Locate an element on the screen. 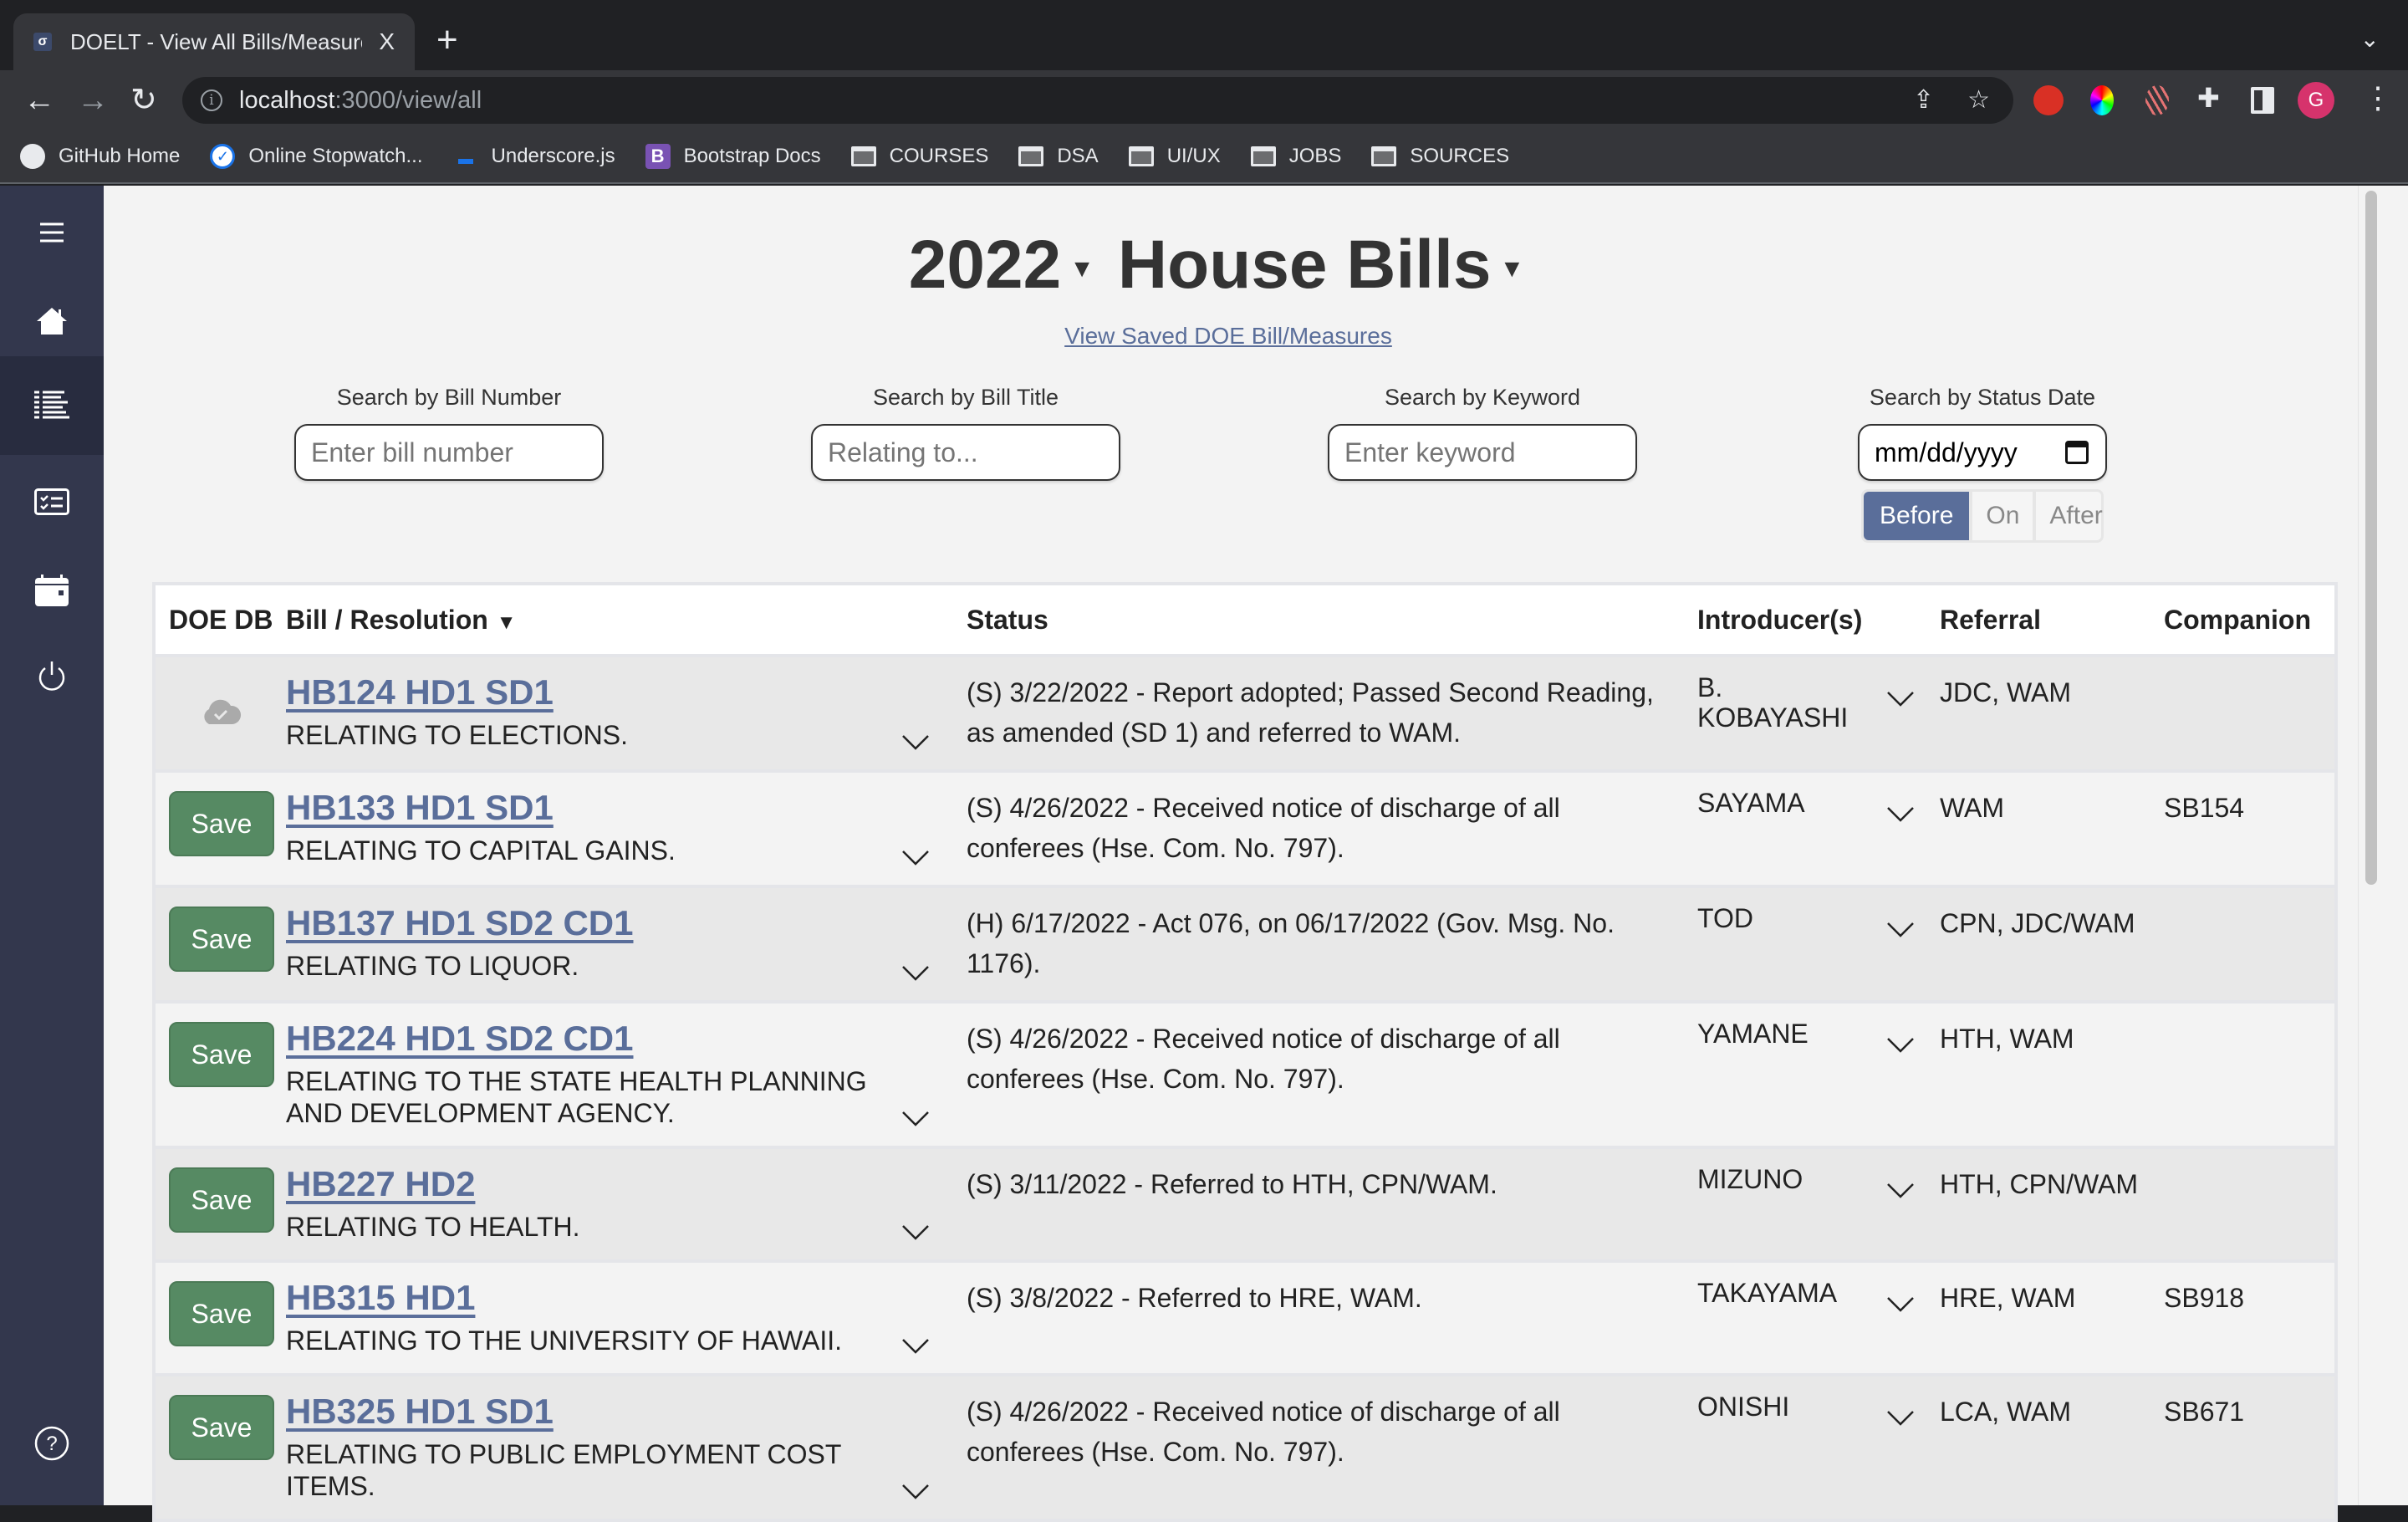 This screenshot has height=1522, width=2408. introducer-cell: ONISHI is located at coordinates (1819, 1447).